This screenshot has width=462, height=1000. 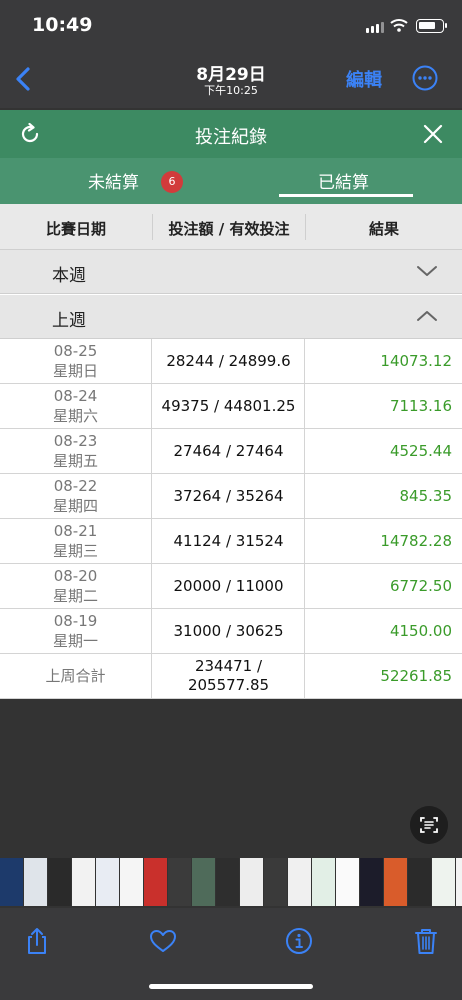 What do you see at coordinates (62, 25) in the screenshot?
I see `status-time: 10:49` at bounding box center [62, 25].